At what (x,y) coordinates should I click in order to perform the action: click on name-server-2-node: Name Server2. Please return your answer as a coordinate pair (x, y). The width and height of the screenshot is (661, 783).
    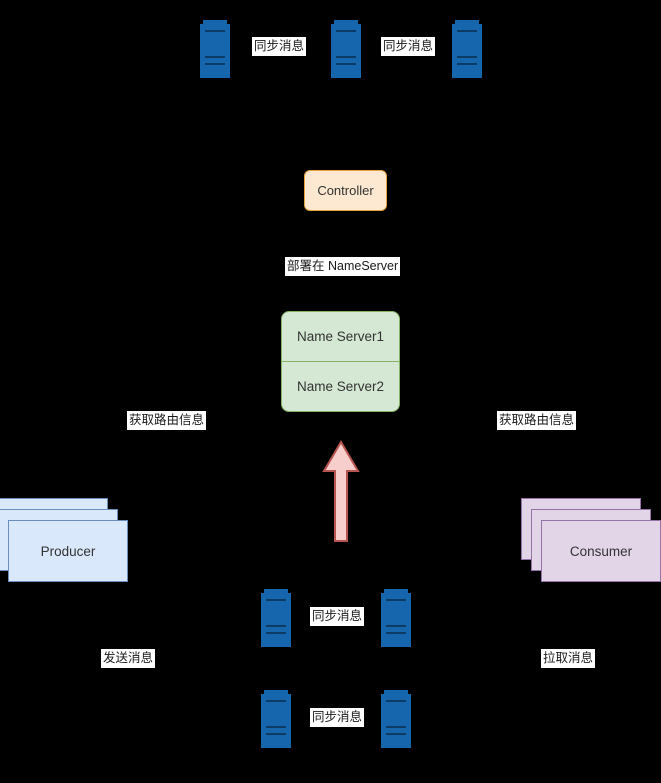
    Looking at the image, I should click on (340, 386).